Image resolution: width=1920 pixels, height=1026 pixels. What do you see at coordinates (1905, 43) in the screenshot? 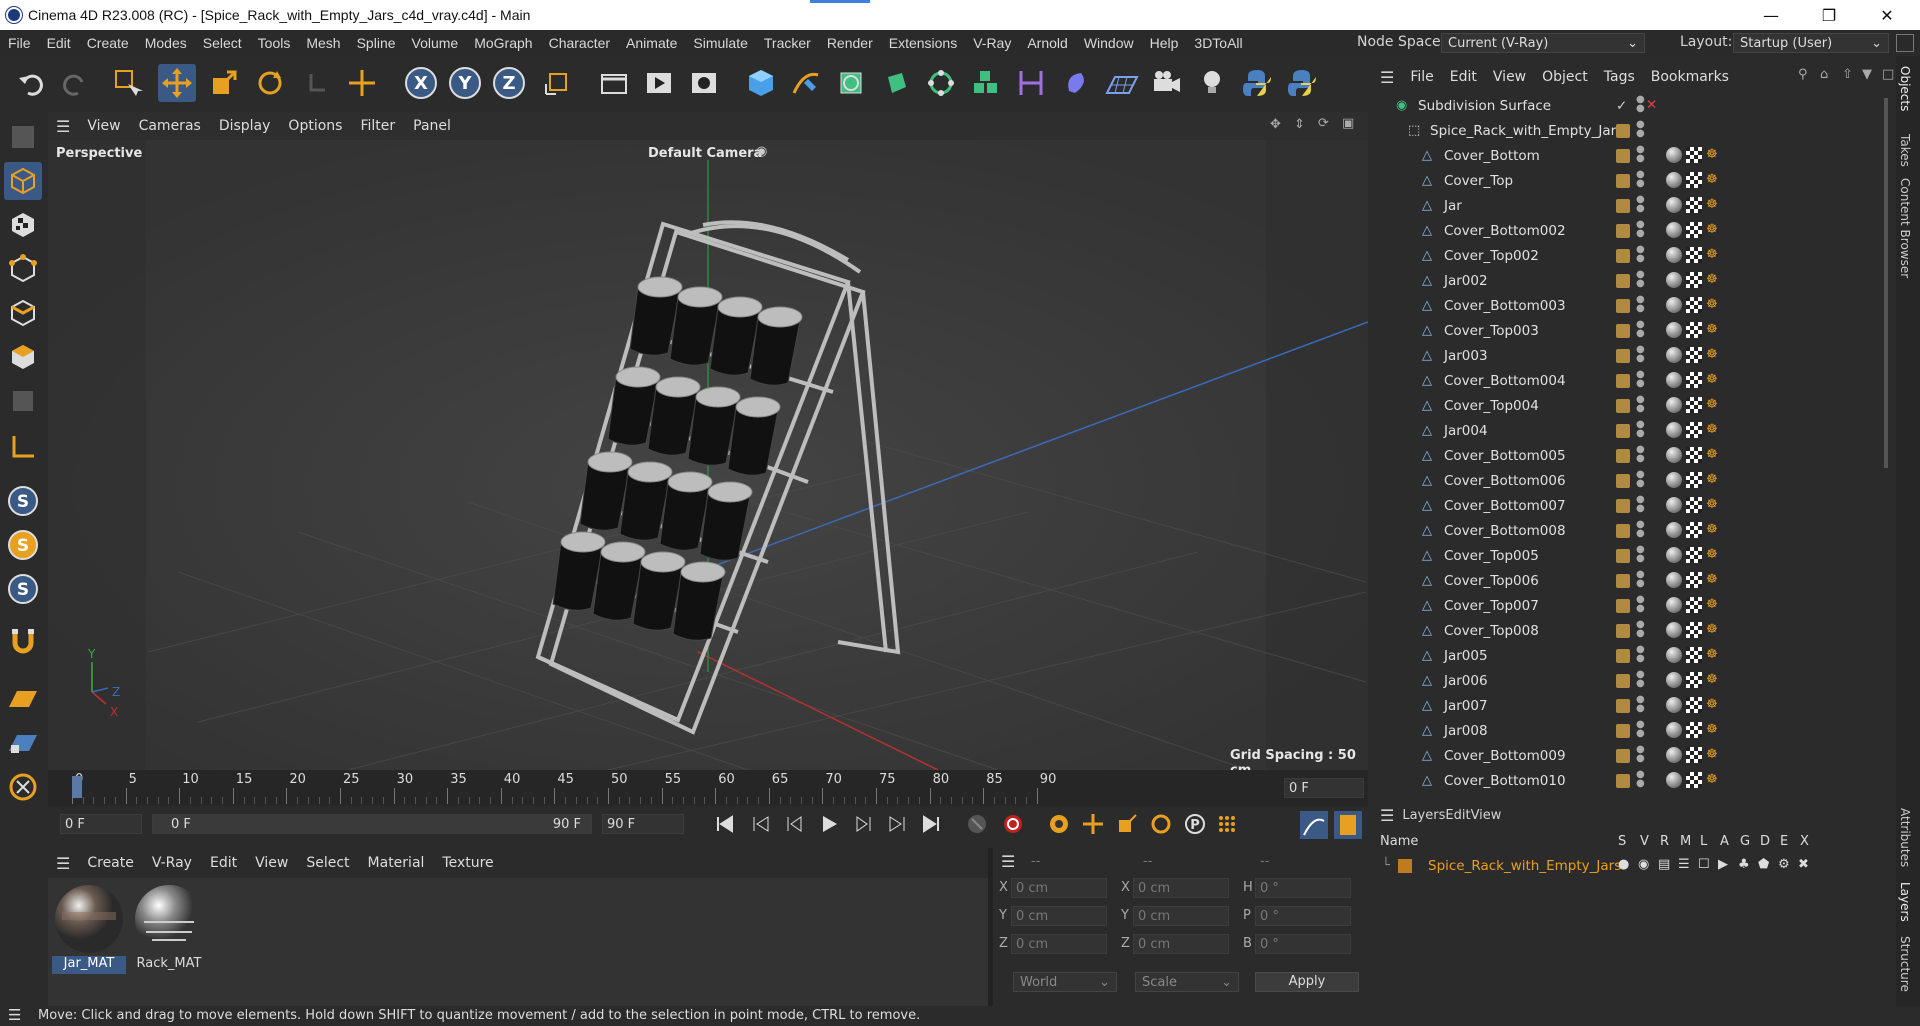
I see `layout-toggle-icon` at bounding box center [1905, 43].